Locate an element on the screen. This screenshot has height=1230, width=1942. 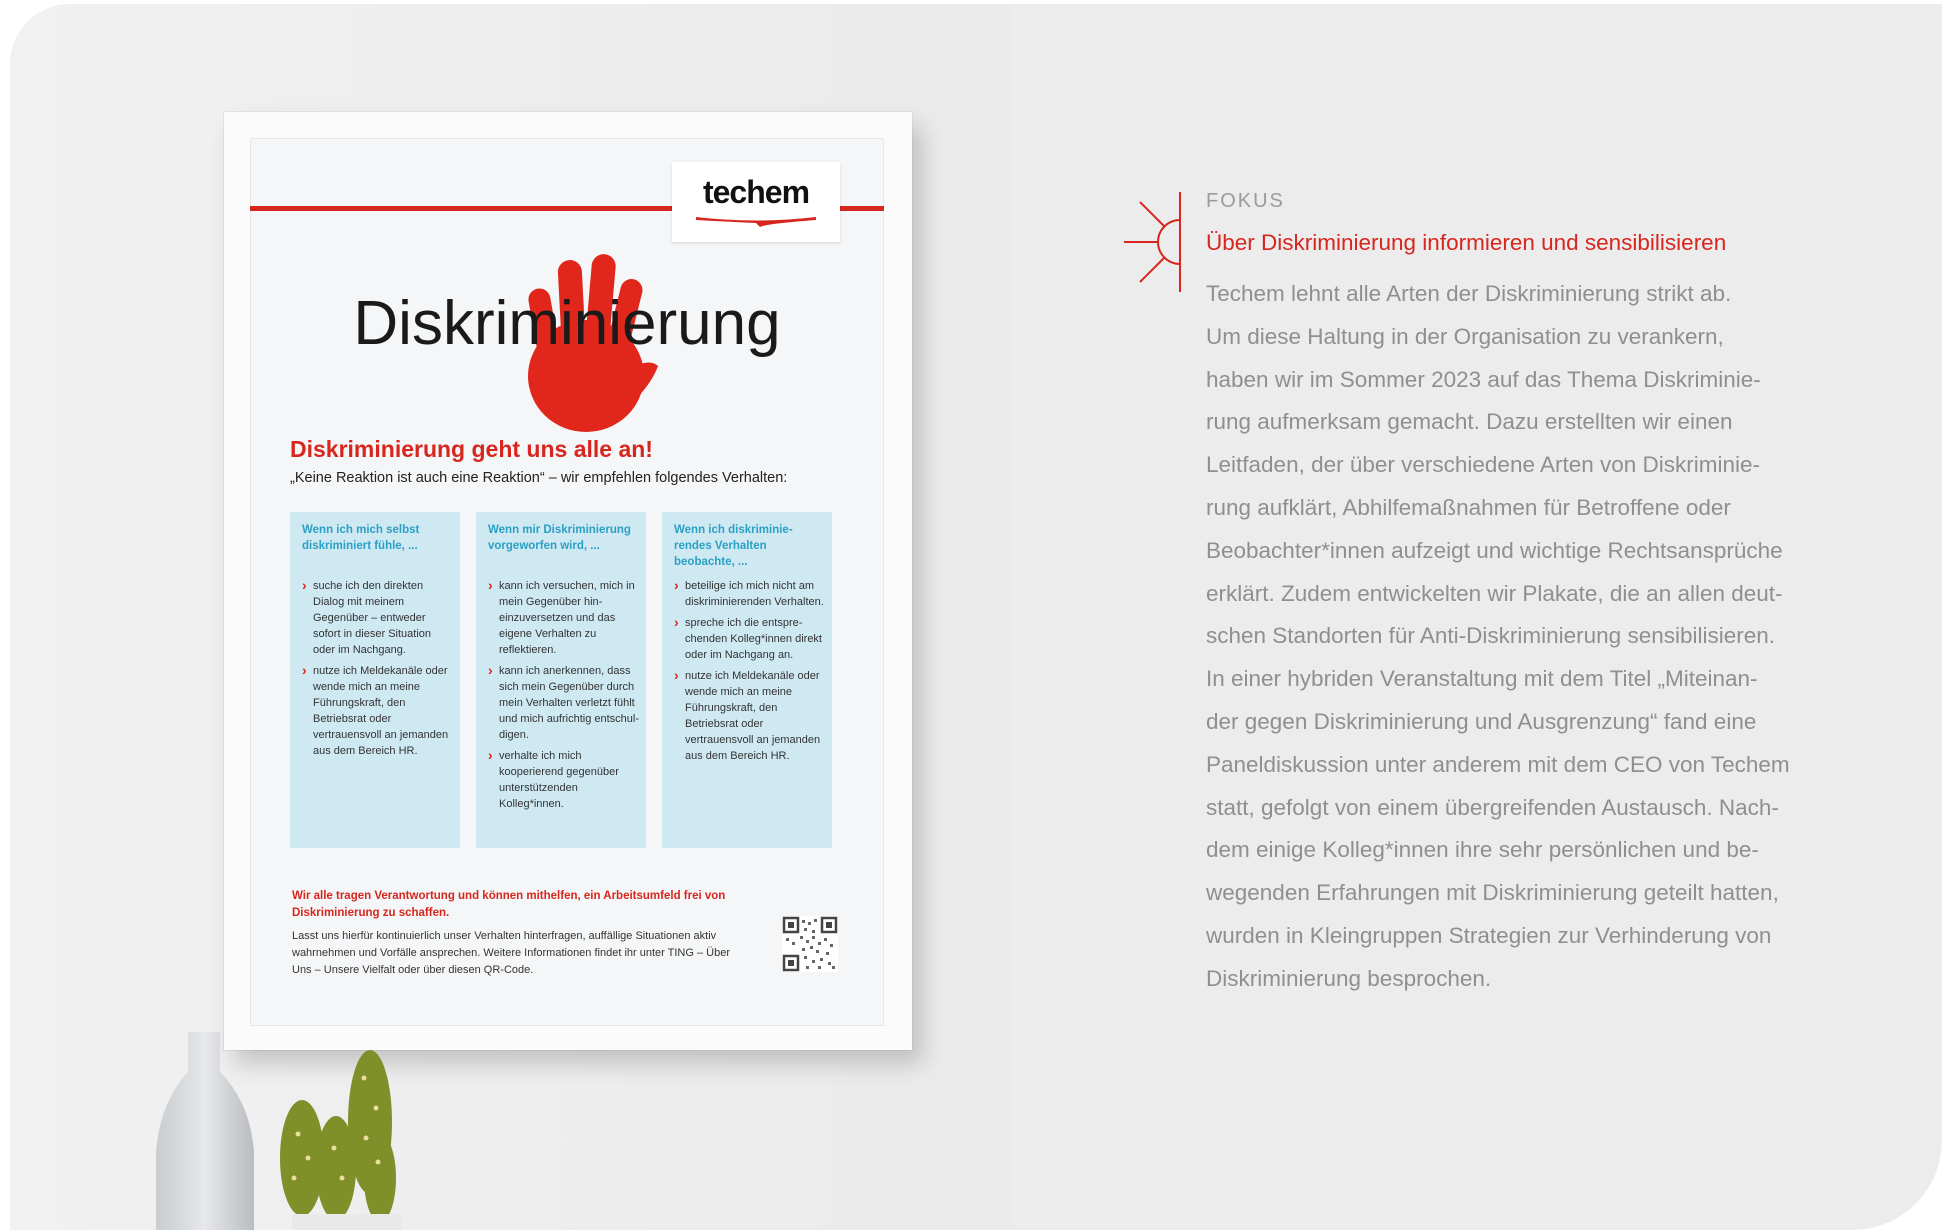
logo-swoosh-icon is located at coordinates (756, 222).